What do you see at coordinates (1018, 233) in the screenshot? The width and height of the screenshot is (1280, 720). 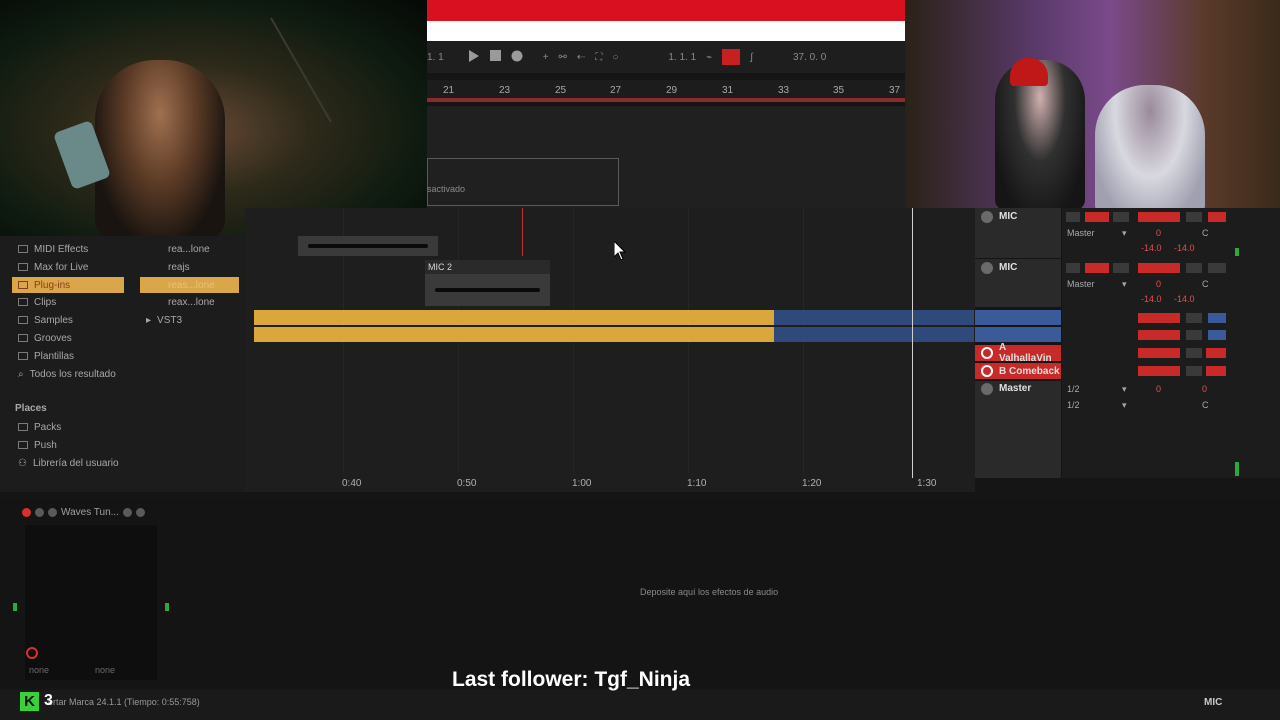 I see `track-header-mic1: MIC` at bounding box center [1018, 233].